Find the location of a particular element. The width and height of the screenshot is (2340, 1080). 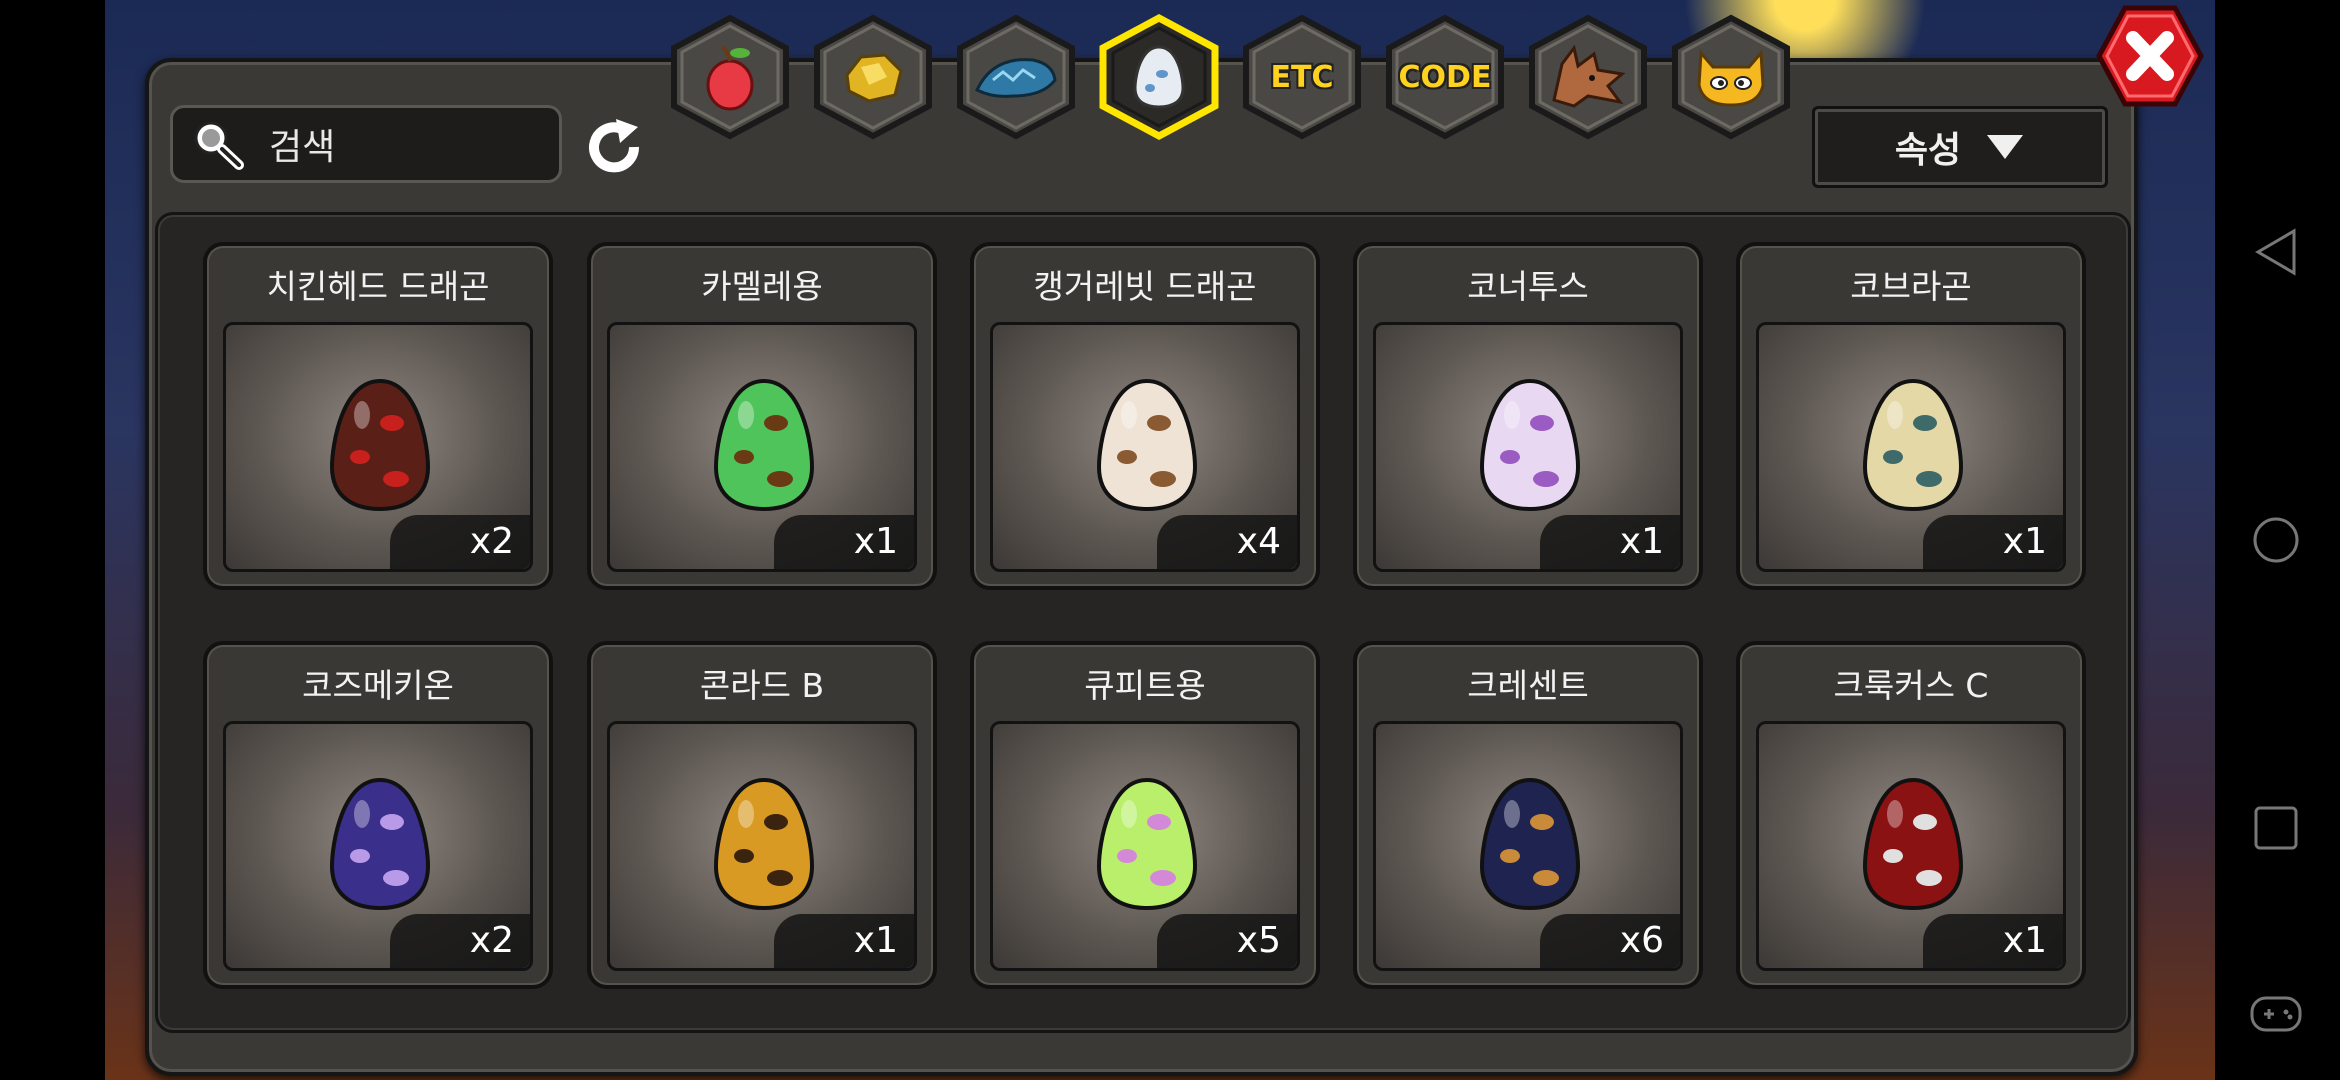

tab-dragon is located at coordinates (1588, 77).